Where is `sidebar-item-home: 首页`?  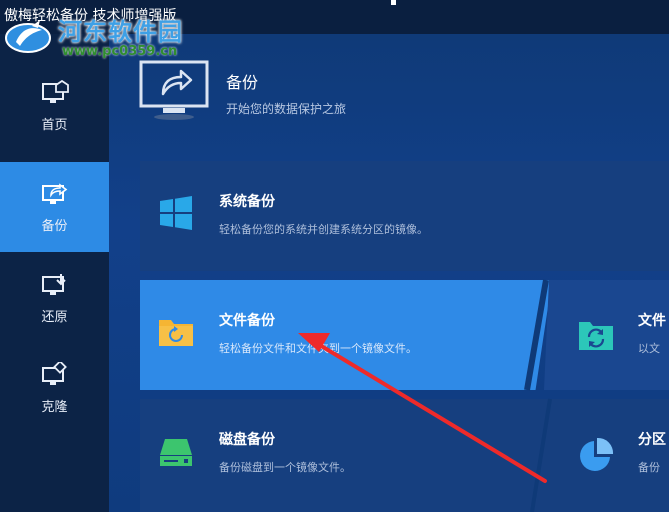
sidebar-item-home: 首页 is located at coordinates (54, 106).